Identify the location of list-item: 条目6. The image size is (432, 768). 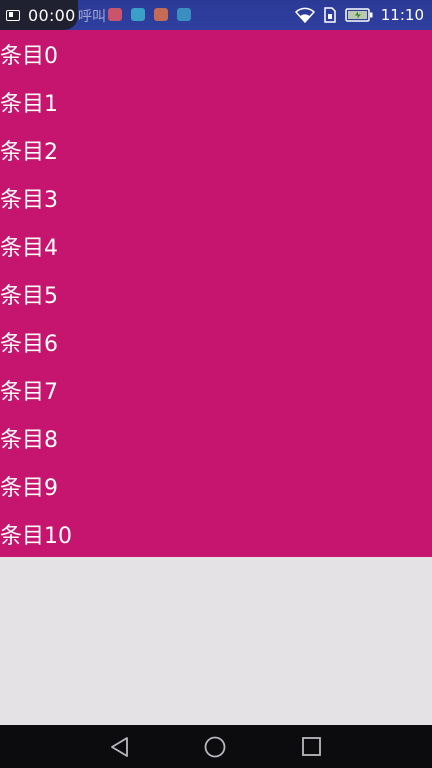
(216, 342).